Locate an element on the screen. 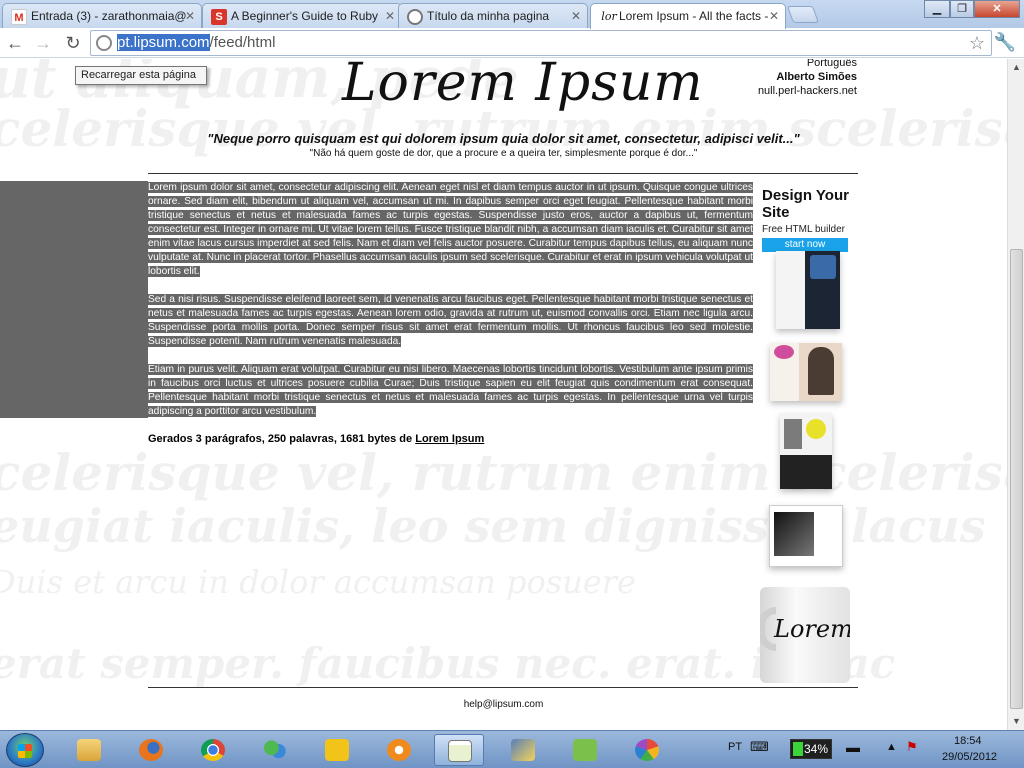 This screenshot has height=768, width=1024. mug-text: Lorem Ip is located at coordinates (812, 629).